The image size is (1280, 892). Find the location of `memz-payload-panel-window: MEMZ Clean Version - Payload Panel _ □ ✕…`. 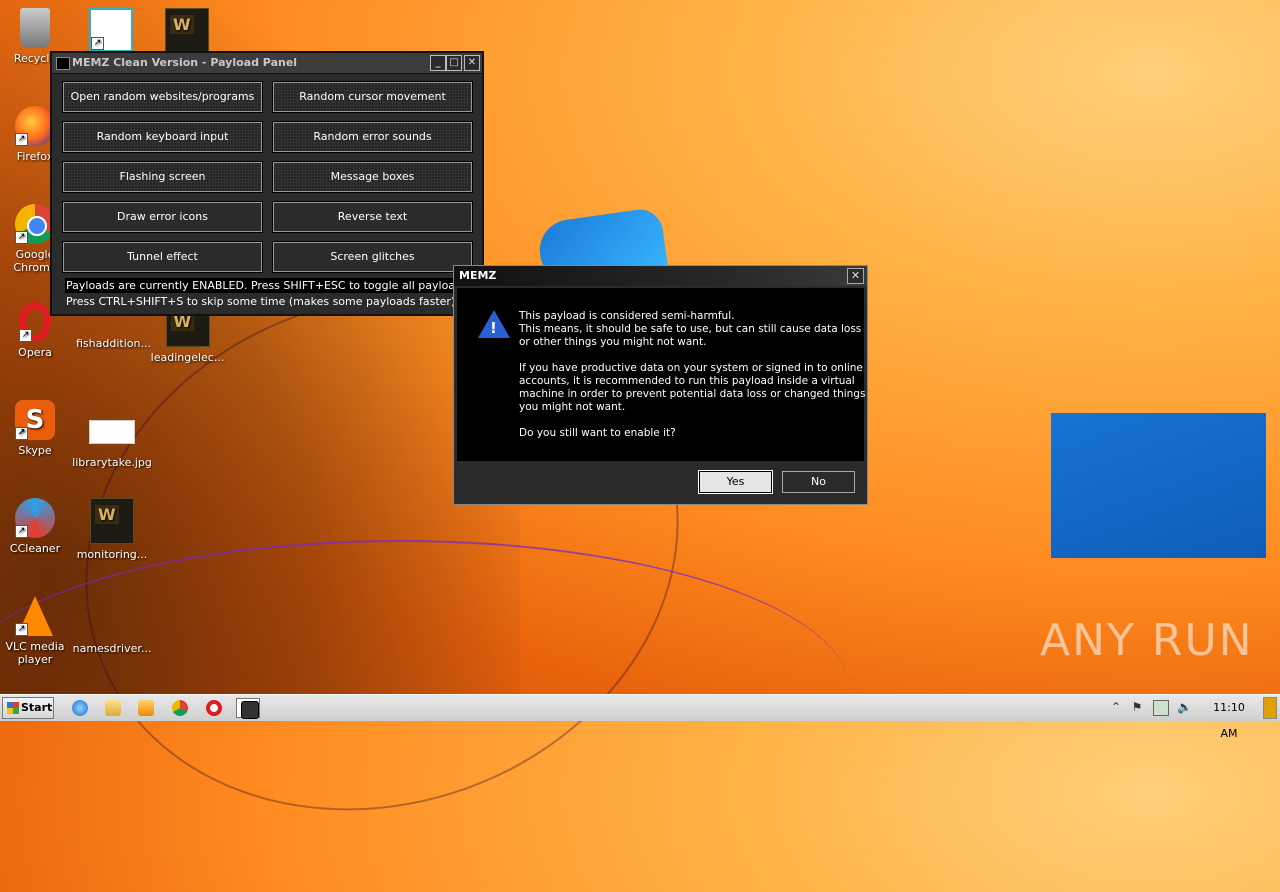

memz-payload-panel-window: MEMZ Clean Version - Payload Panel _ □ ✕… is located at coordinates (267, 183).